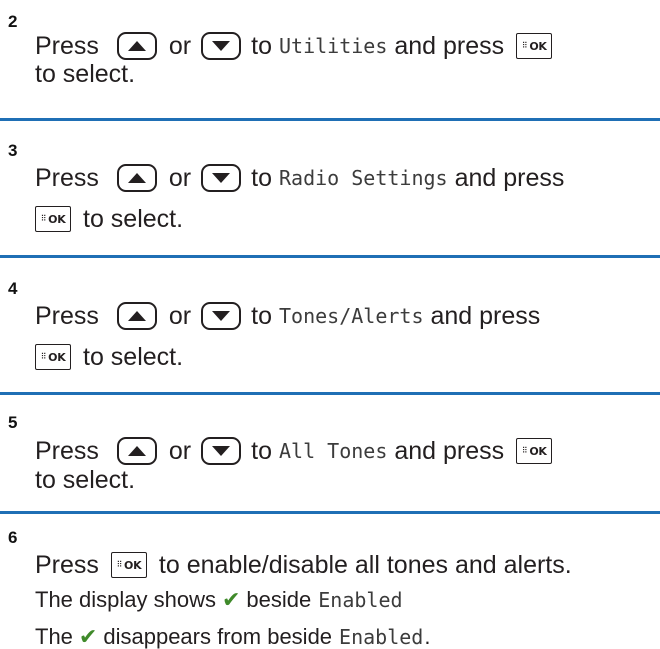 The height and width of the screenshot is (649, 660). I want to click on result-text: The, so click(54, 636).